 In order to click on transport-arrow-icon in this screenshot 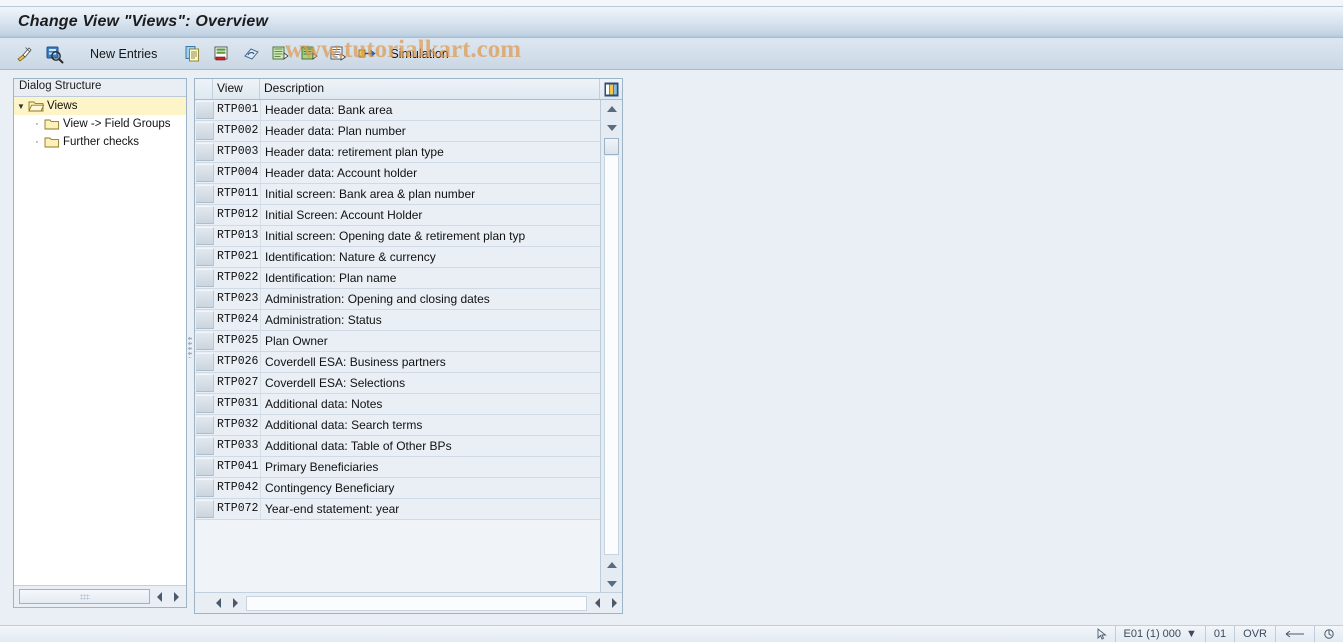, I will do `click(367, 54)`.